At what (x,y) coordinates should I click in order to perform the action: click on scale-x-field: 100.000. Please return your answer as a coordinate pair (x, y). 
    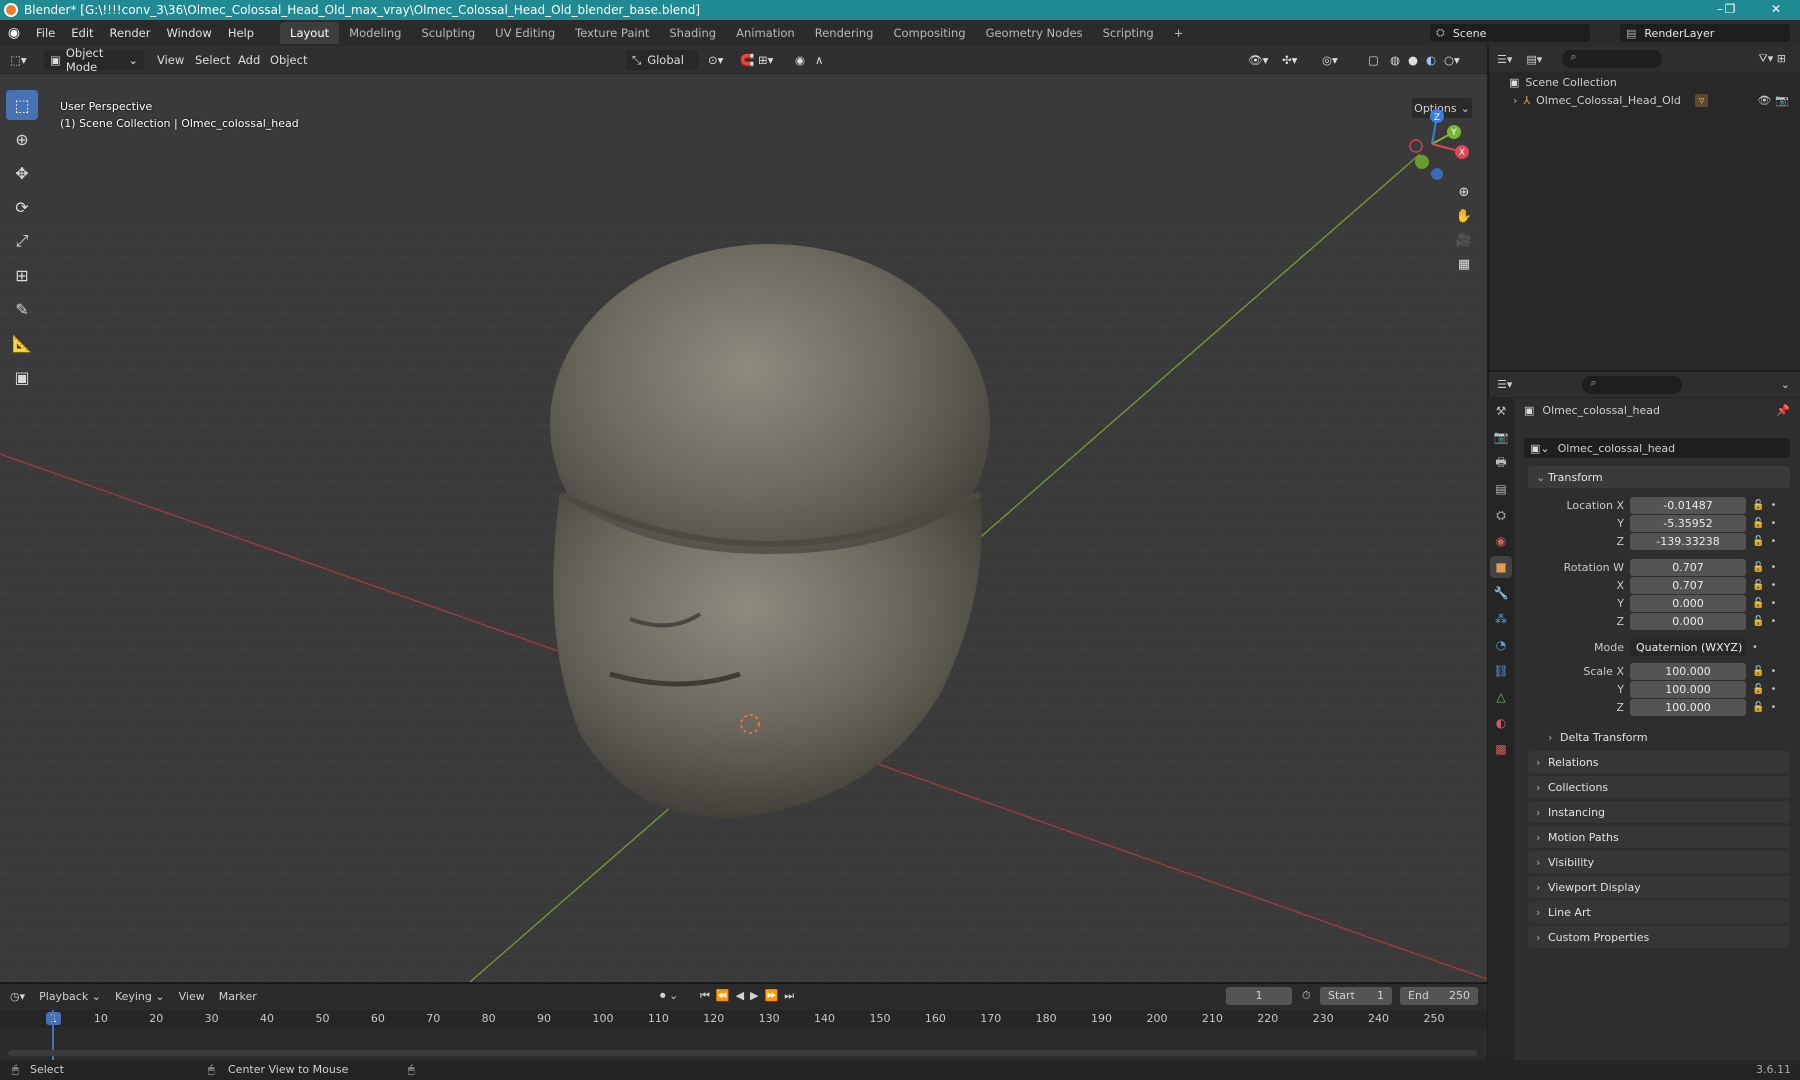
    Looking at the image, I should click on (1688, 671).